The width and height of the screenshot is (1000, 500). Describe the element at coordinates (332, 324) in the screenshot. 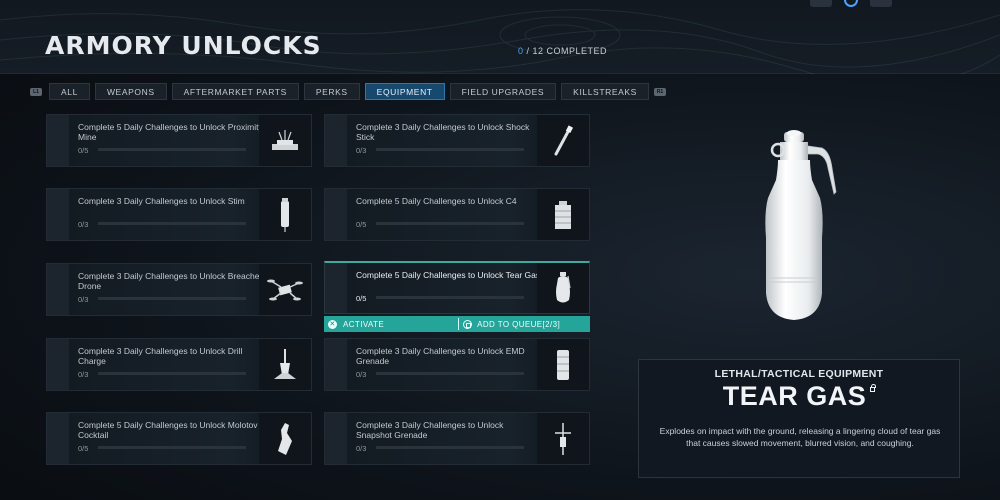

I see `cross-button-icon: ✕` at that location.